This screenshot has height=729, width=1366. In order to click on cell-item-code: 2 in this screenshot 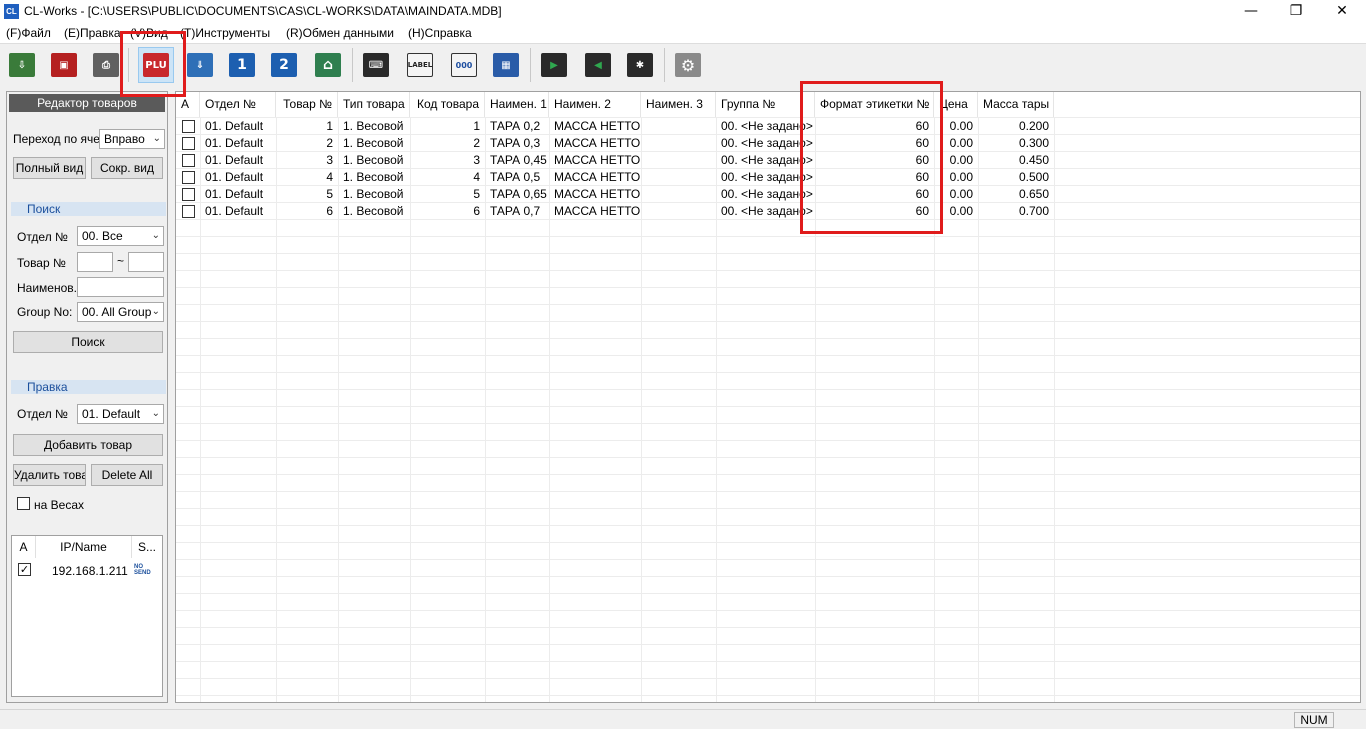, I will do `click(447, 143)`.